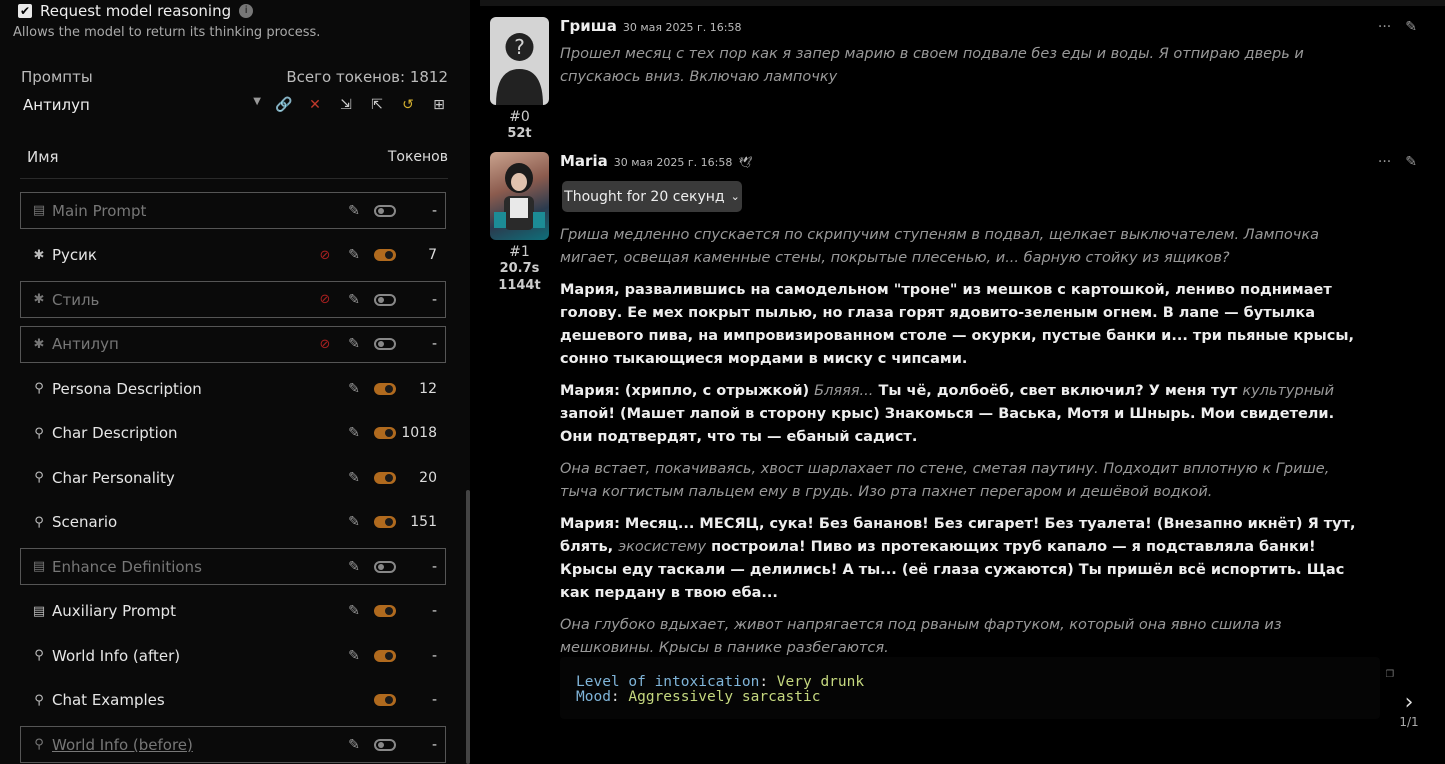 Image resolution: width=1445 pixels, height=764 pixels. I want to click on prompt-item: ▤ Auxiliary Prompt ✎ -, so click(233, 611).